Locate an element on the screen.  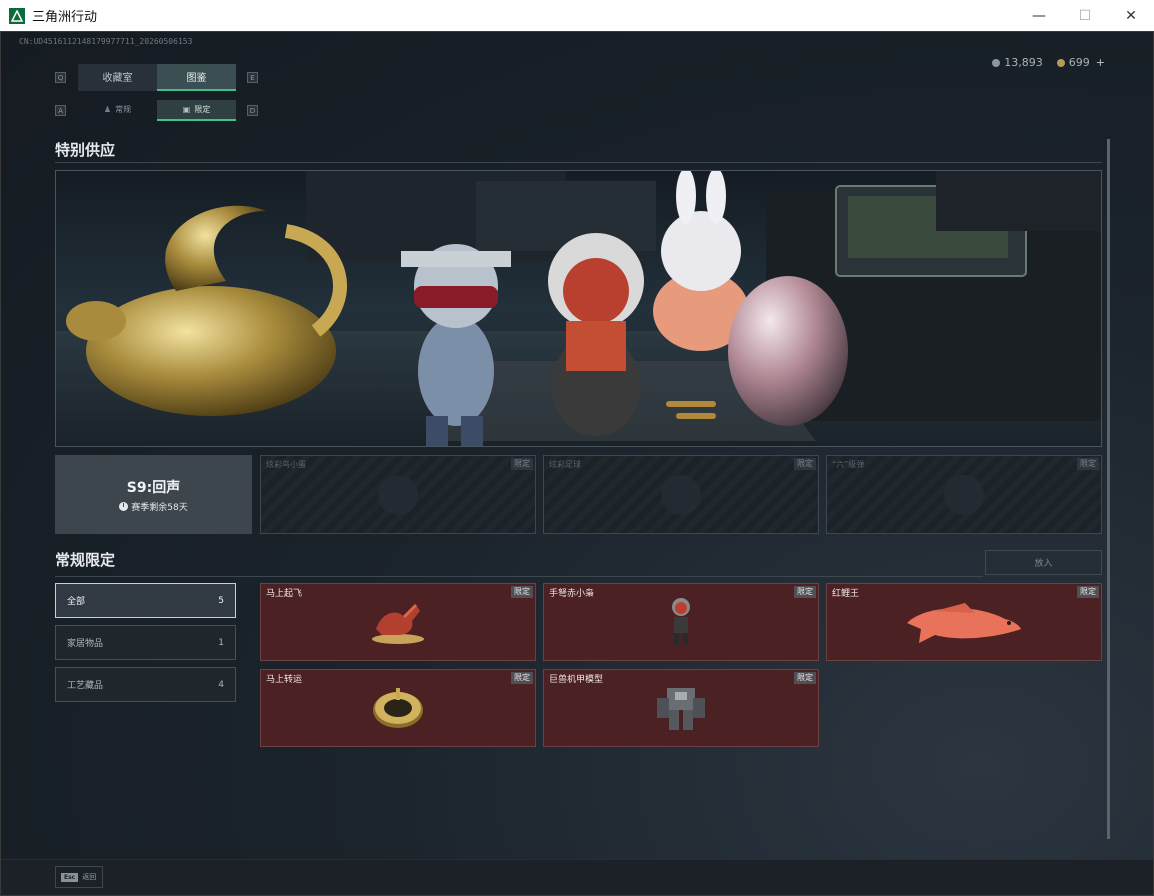
footer-bar: Esc 返回 is located at coordinates (577, 877).